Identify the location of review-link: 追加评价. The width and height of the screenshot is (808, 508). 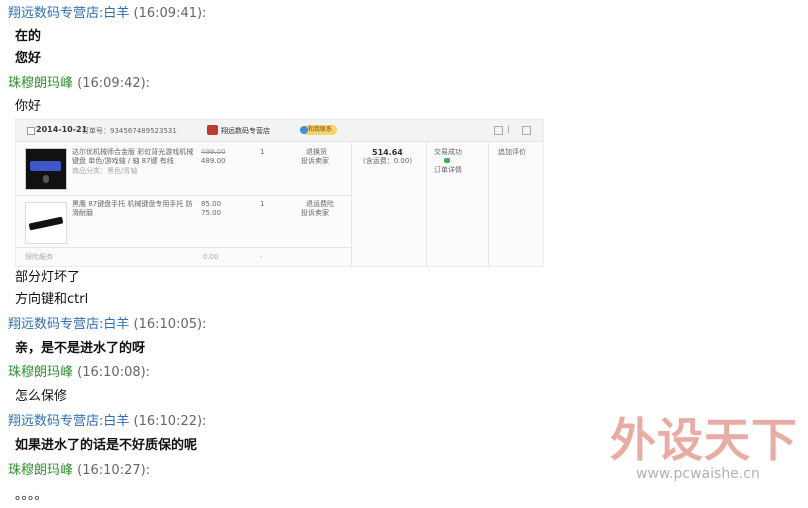
(512, 152).